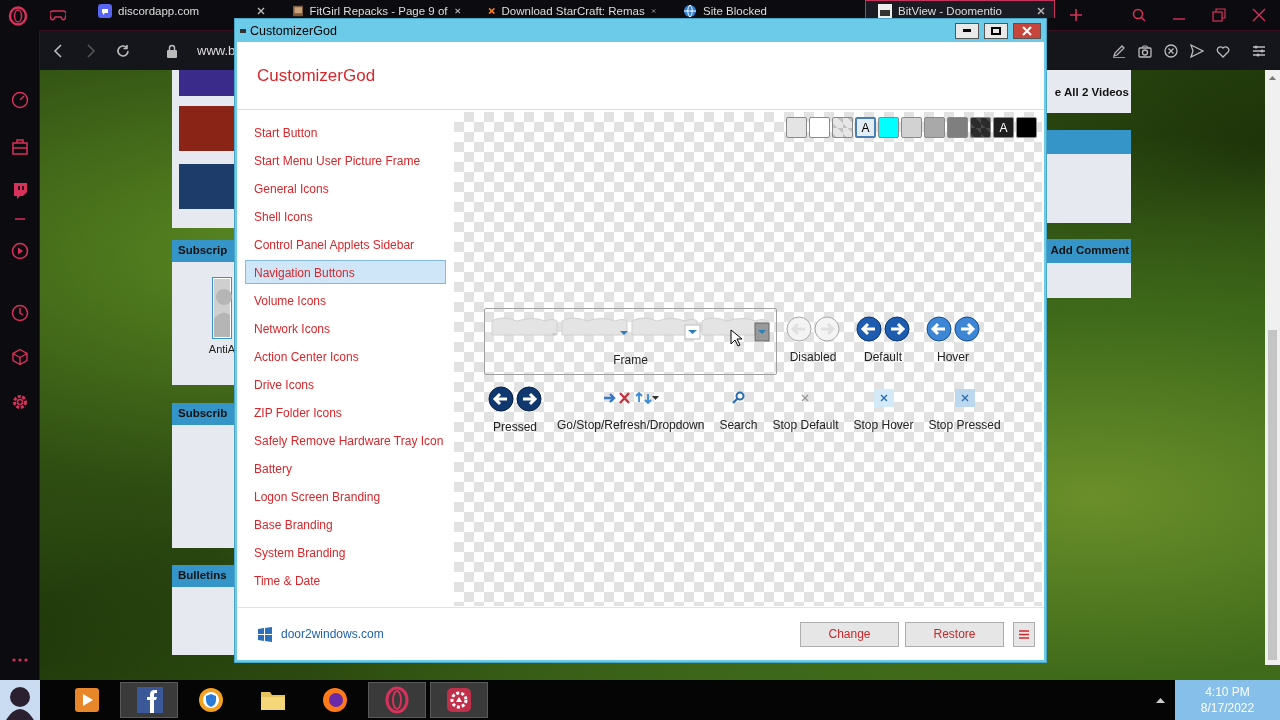  Describe the element at coordinates (375, 9) in the screenshot. I see `browser-tab: FitGirl Repacks - Page 9 of` at that location.